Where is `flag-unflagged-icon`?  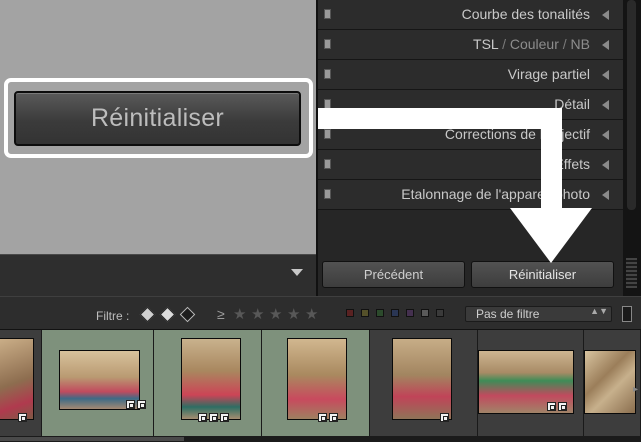
flag-unflagged-icon is located at coordinates (167, 314).